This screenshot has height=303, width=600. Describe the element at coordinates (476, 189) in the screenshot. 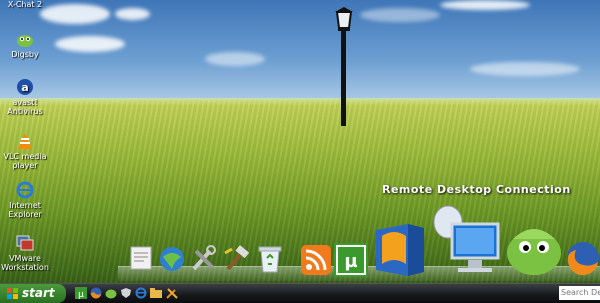

I see `dock-active-label: Remote Desktop Connection` at that location.